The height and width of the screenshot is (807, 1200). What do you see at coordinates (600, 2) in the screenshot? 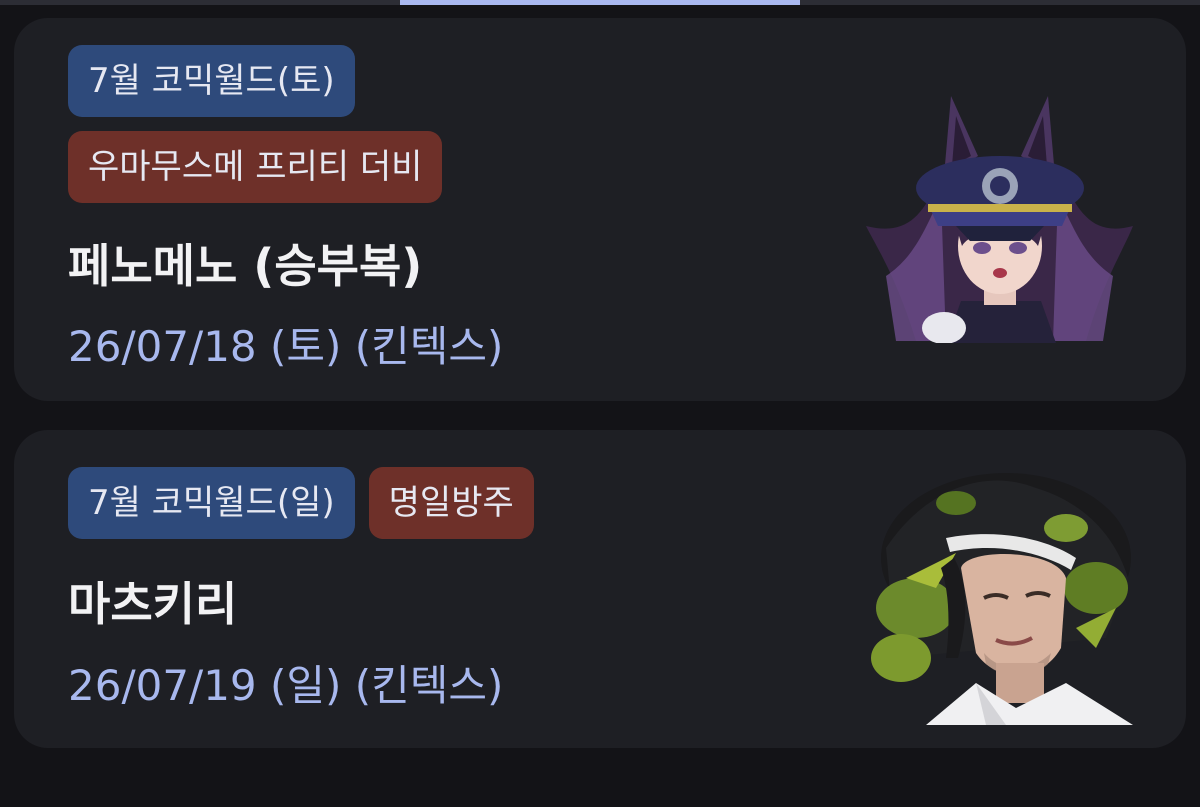
I see `active-tab-indicator` at bounding box center [600, 2].